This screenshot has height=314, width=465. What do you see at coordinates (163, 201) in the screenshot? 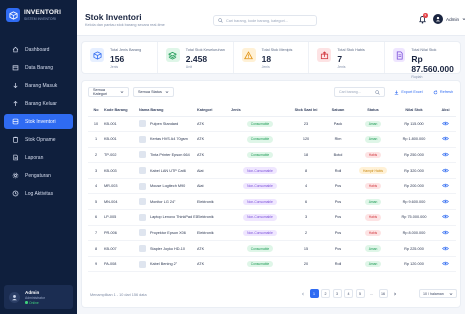
I see `product-name: Monitor LG 24"` at bounding box center [163, 201].